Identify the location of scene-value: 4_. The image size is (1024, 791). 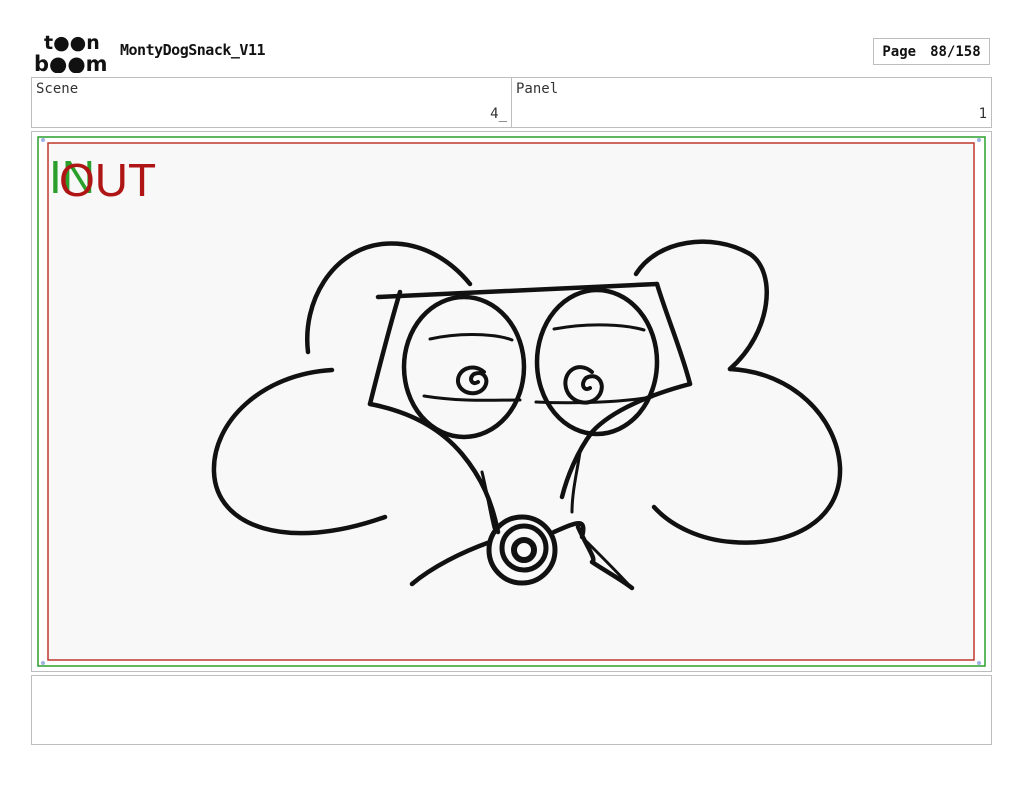
(498, 114).